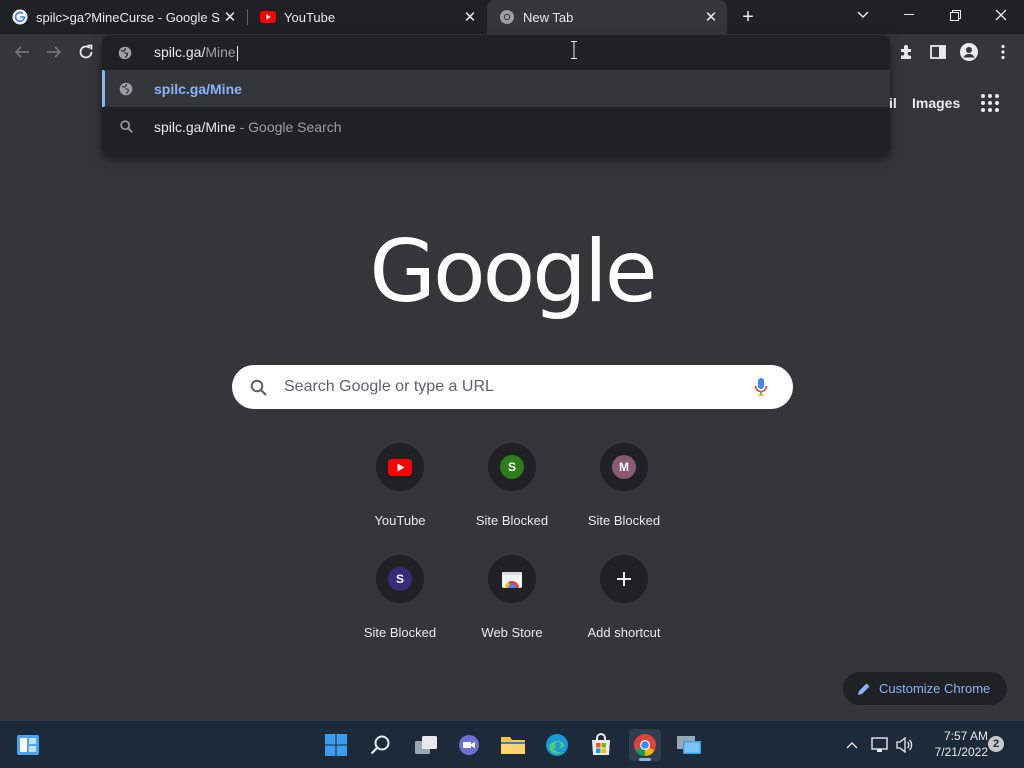 This screenshot has width=1024, height=768. What do you see at coordinates (624, 611) in the screenshot?
I see `add-shortcut-button: Add shortcut` at bounding box center [624, 611].